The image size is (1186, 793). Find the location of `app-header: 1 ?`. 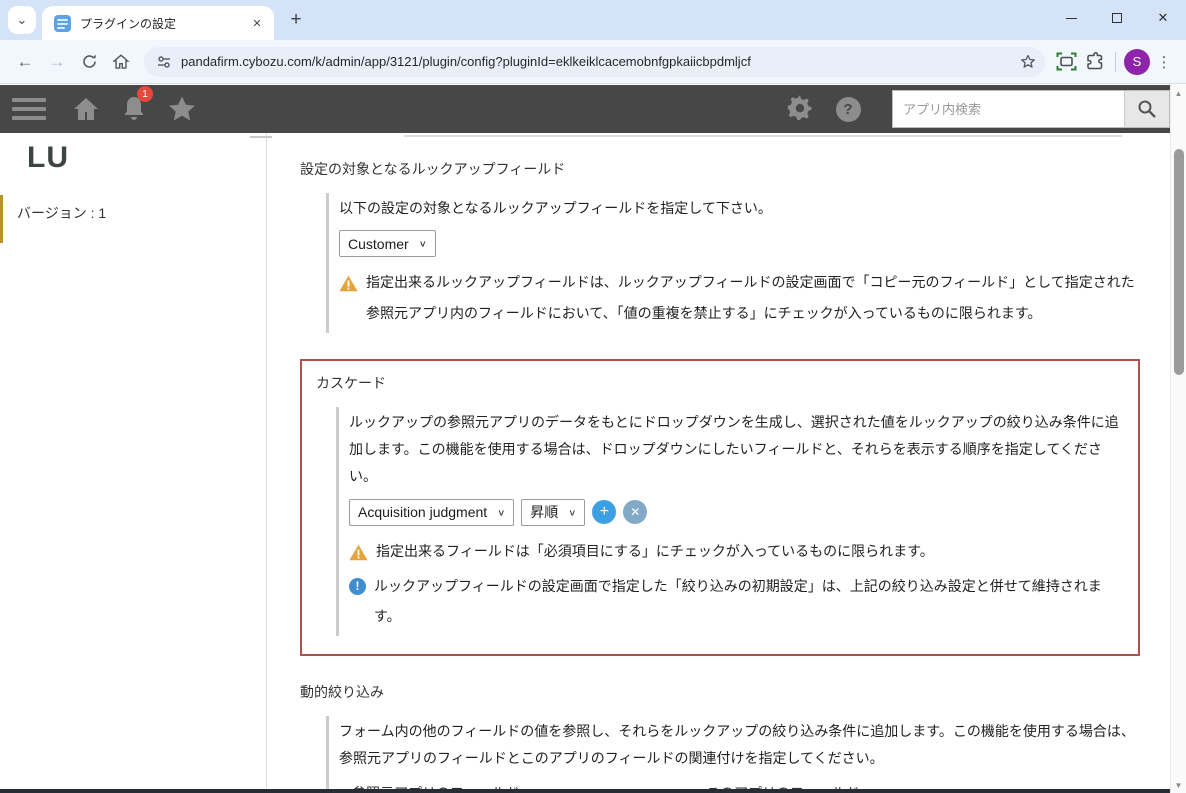

app-header: 1 ? is located at coordinates (585, 109).